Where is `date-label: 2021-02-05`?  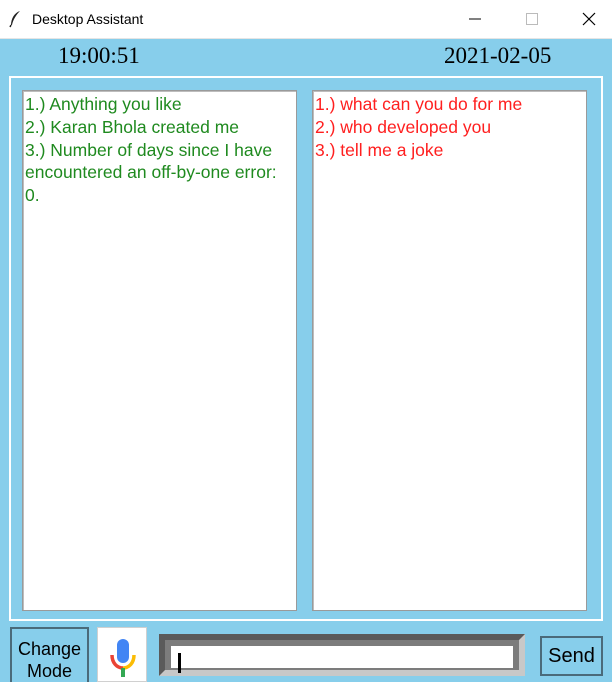 date-label: 2021-02-05 is located at coordinates (498, 55).